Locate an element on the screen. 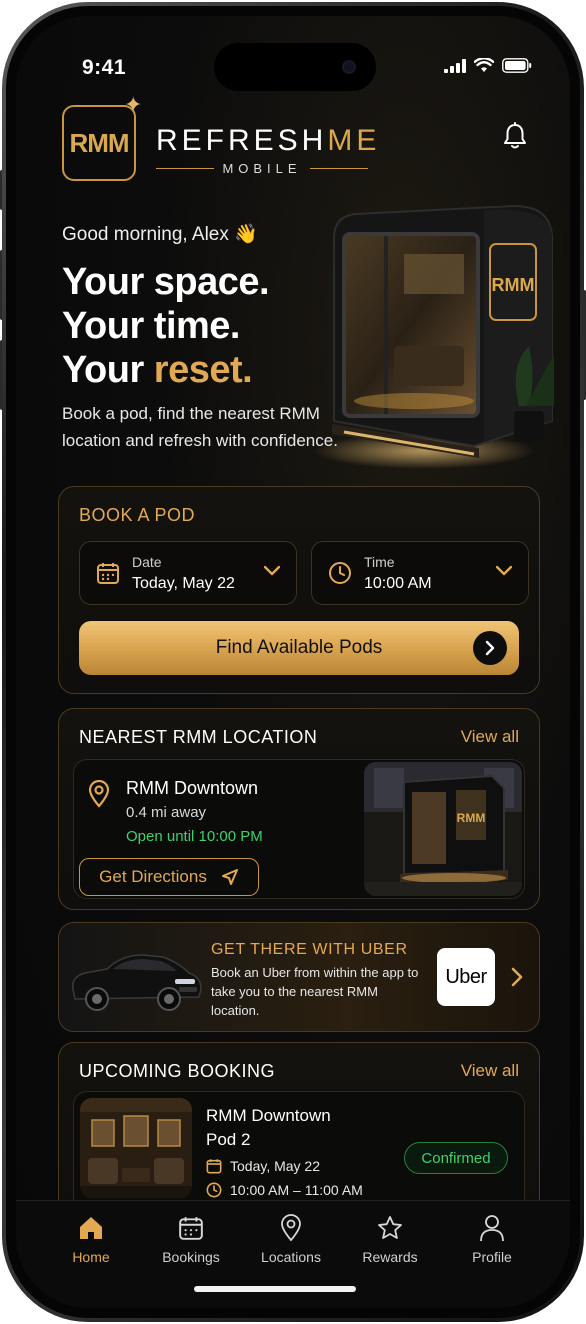  find-available-pods-button: Find Available Pods is located at coordinates (299, 648).